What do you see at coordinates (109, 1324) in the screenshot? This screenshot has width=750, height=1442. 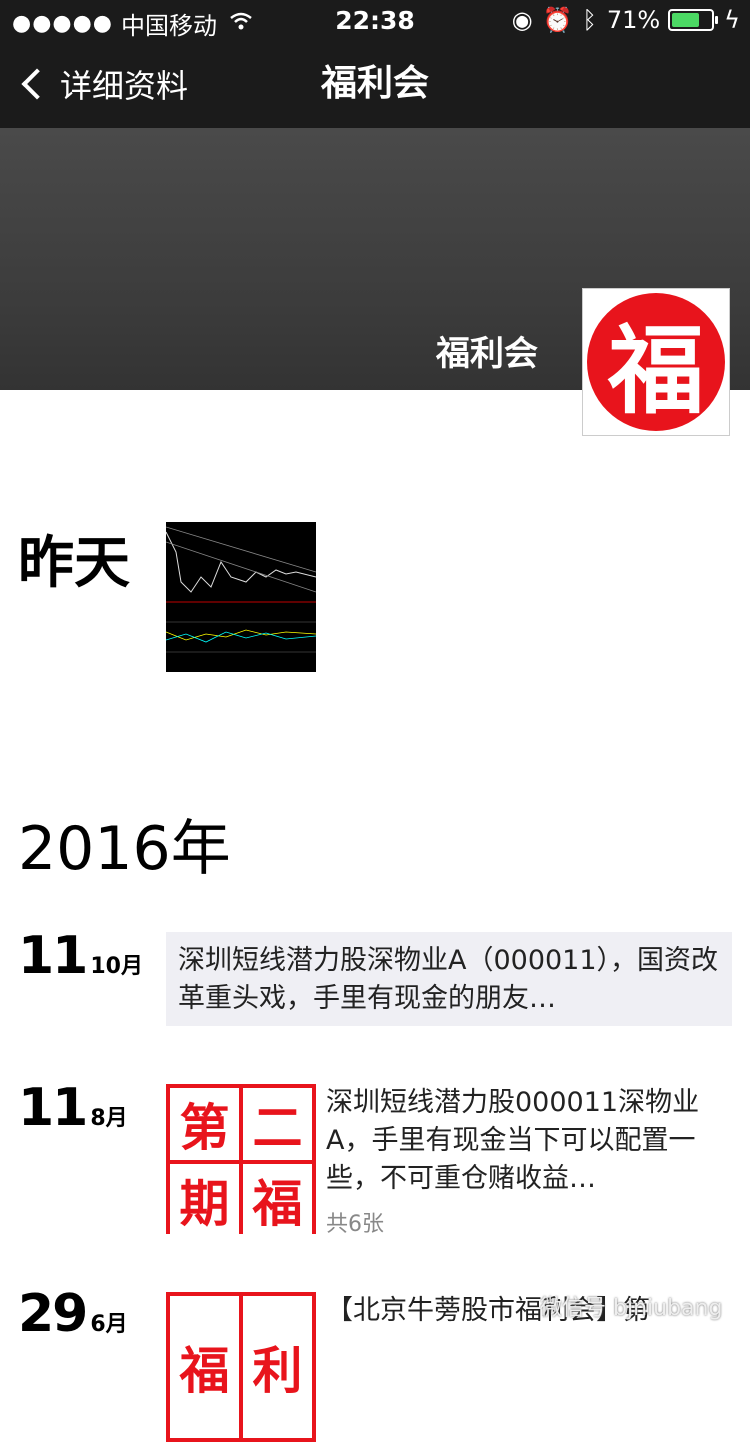 I see `post-month: 6月` at bounding box center [109, 1324].